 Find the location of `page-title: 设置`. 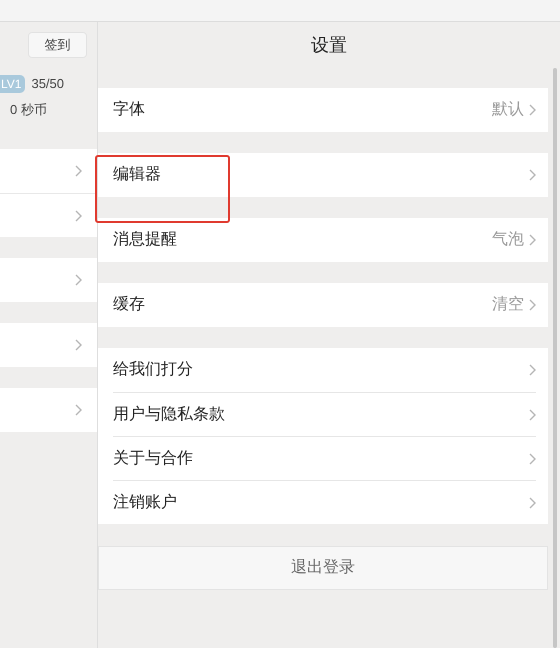

page-title: 设置 is located at coordinates (329, 45).